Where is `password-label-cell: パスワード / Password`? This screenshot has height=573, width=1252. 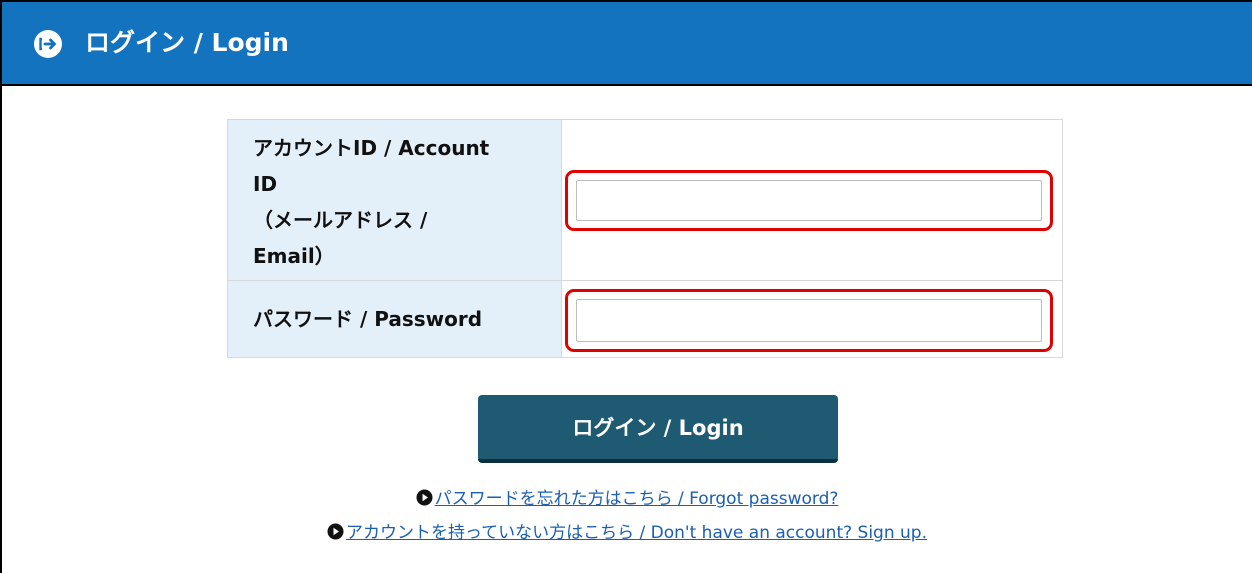
password-label-cell: パスワード / Password is located at coordinates (394, 319).